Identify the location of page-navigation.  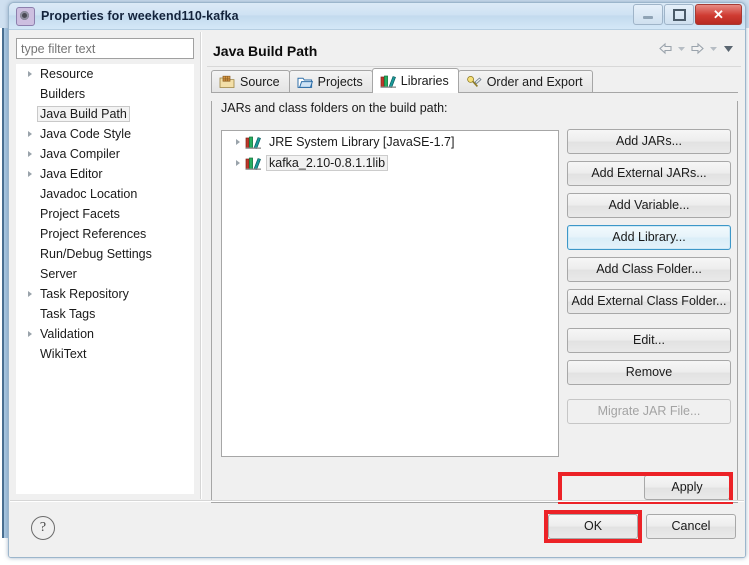
(696, 48).